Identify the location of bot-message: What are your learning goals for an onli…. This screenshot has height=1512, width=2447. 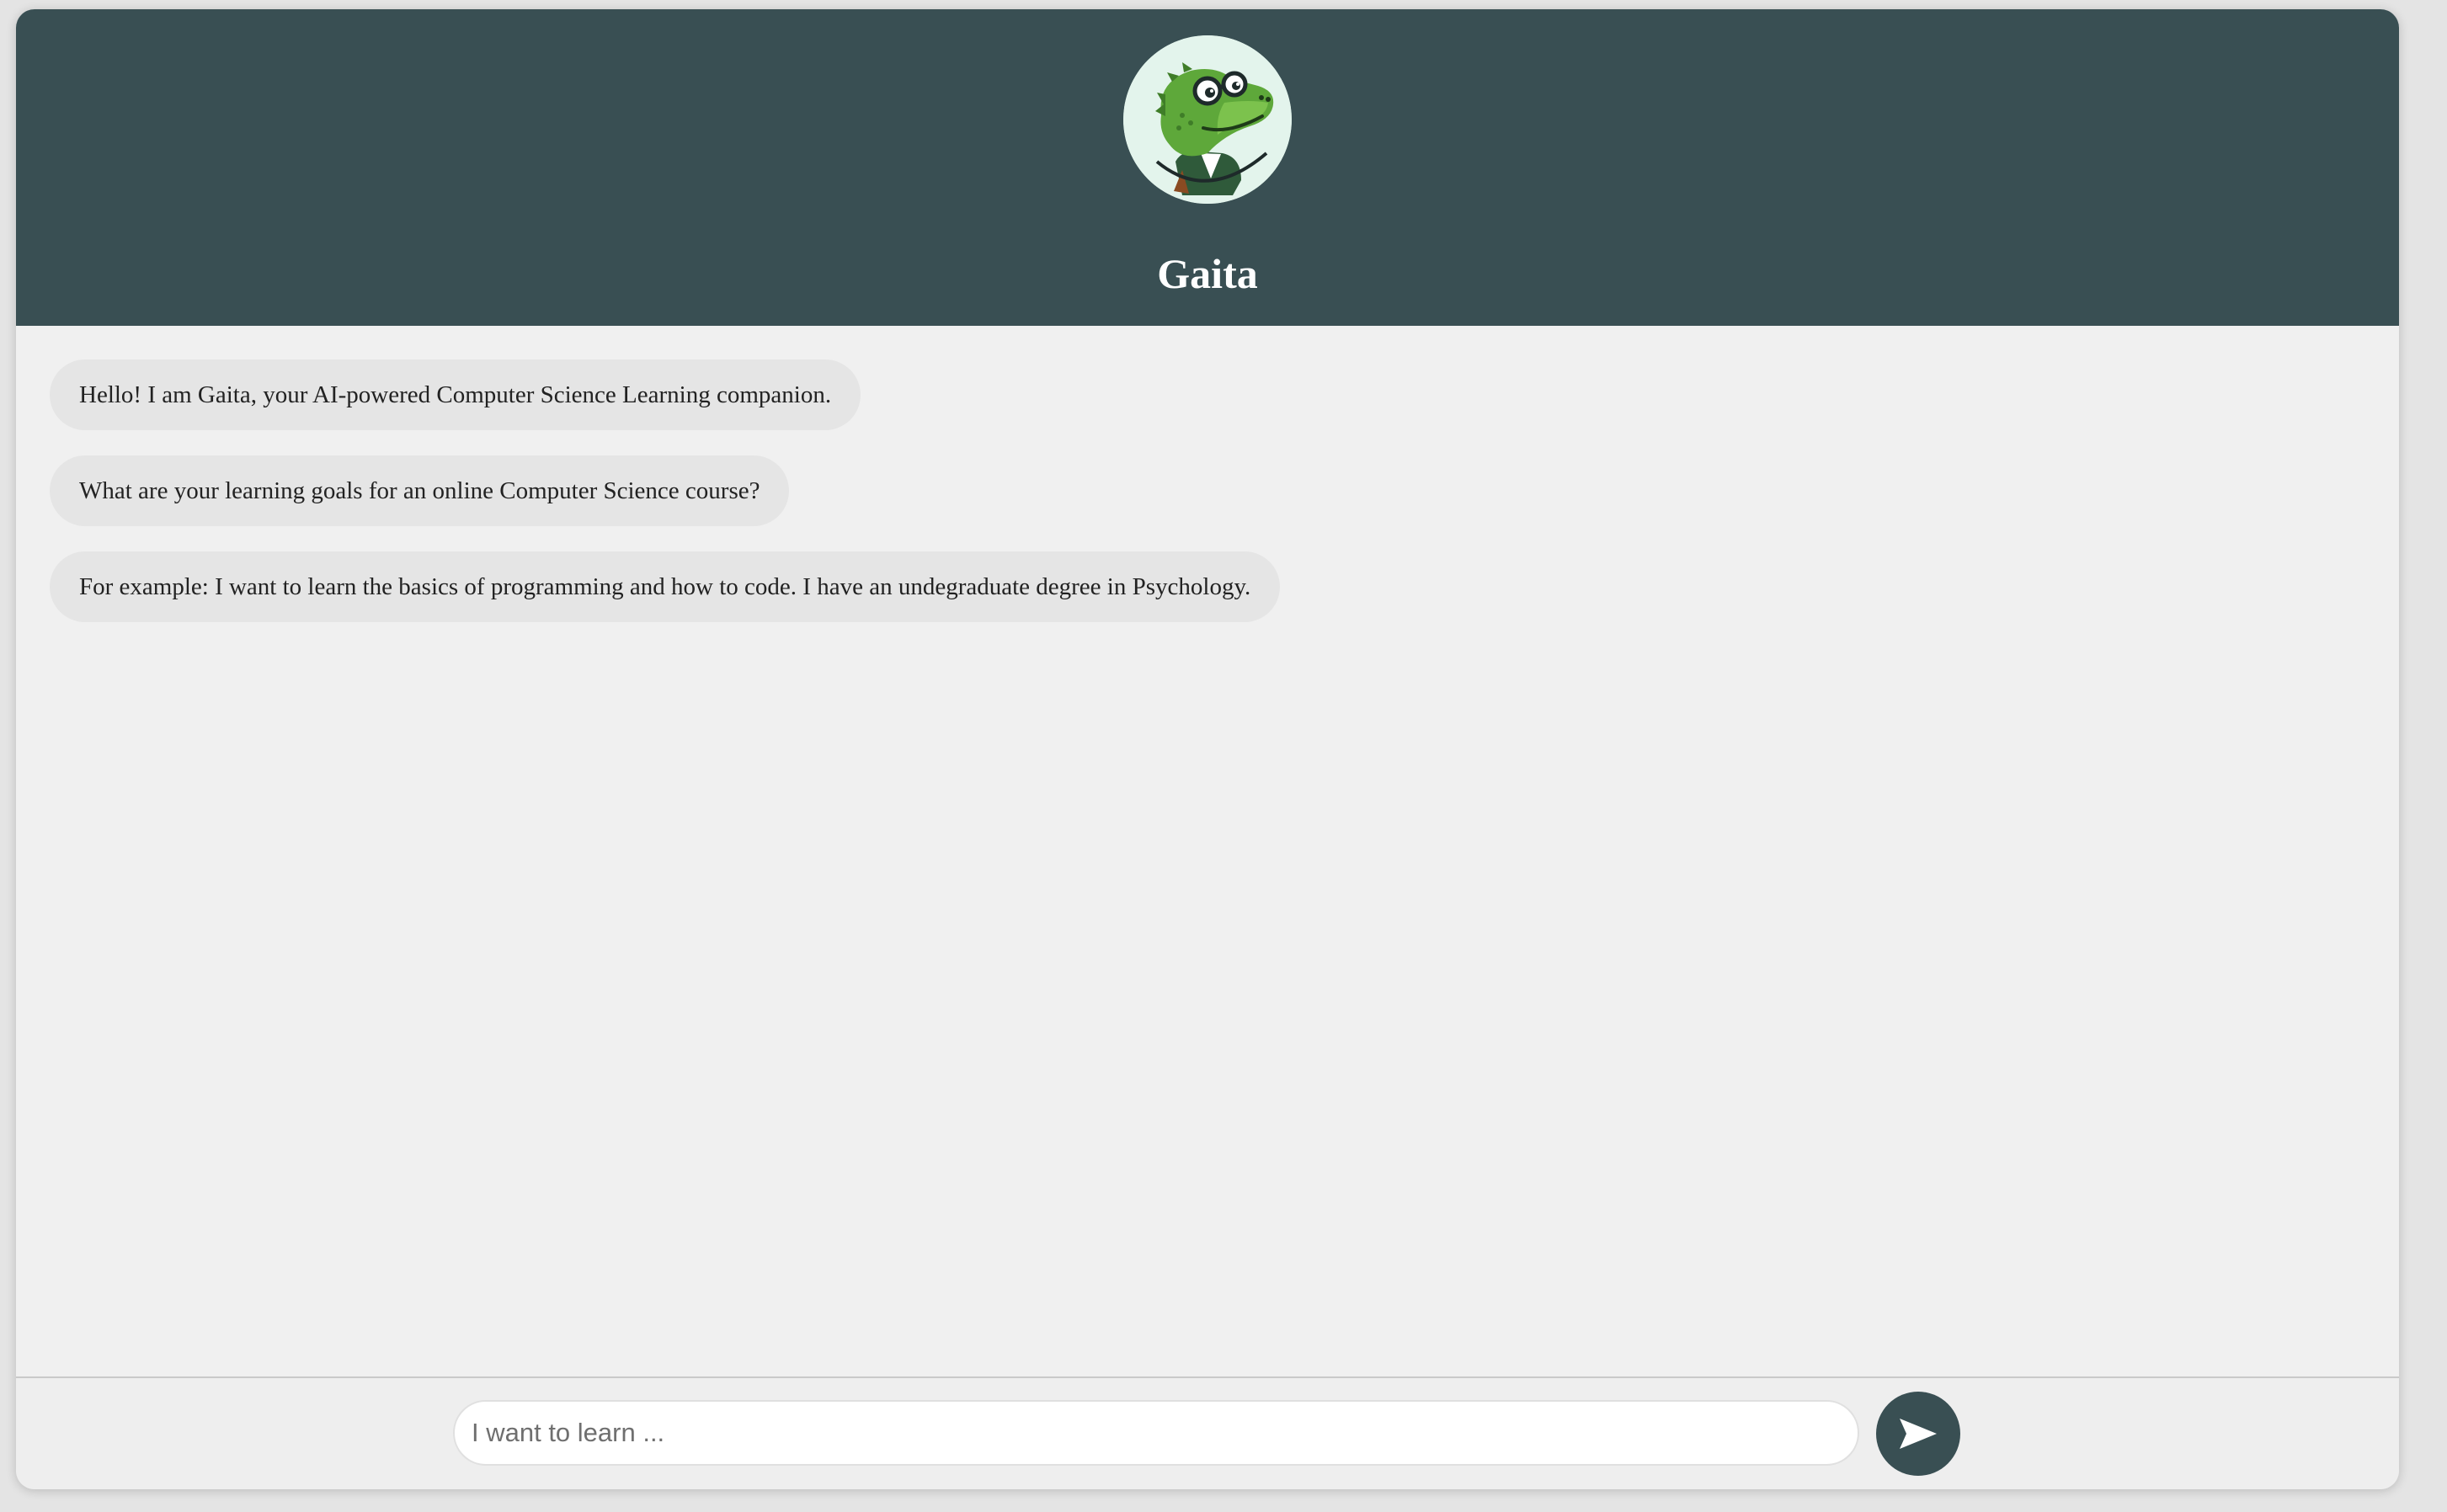
(420, 491).